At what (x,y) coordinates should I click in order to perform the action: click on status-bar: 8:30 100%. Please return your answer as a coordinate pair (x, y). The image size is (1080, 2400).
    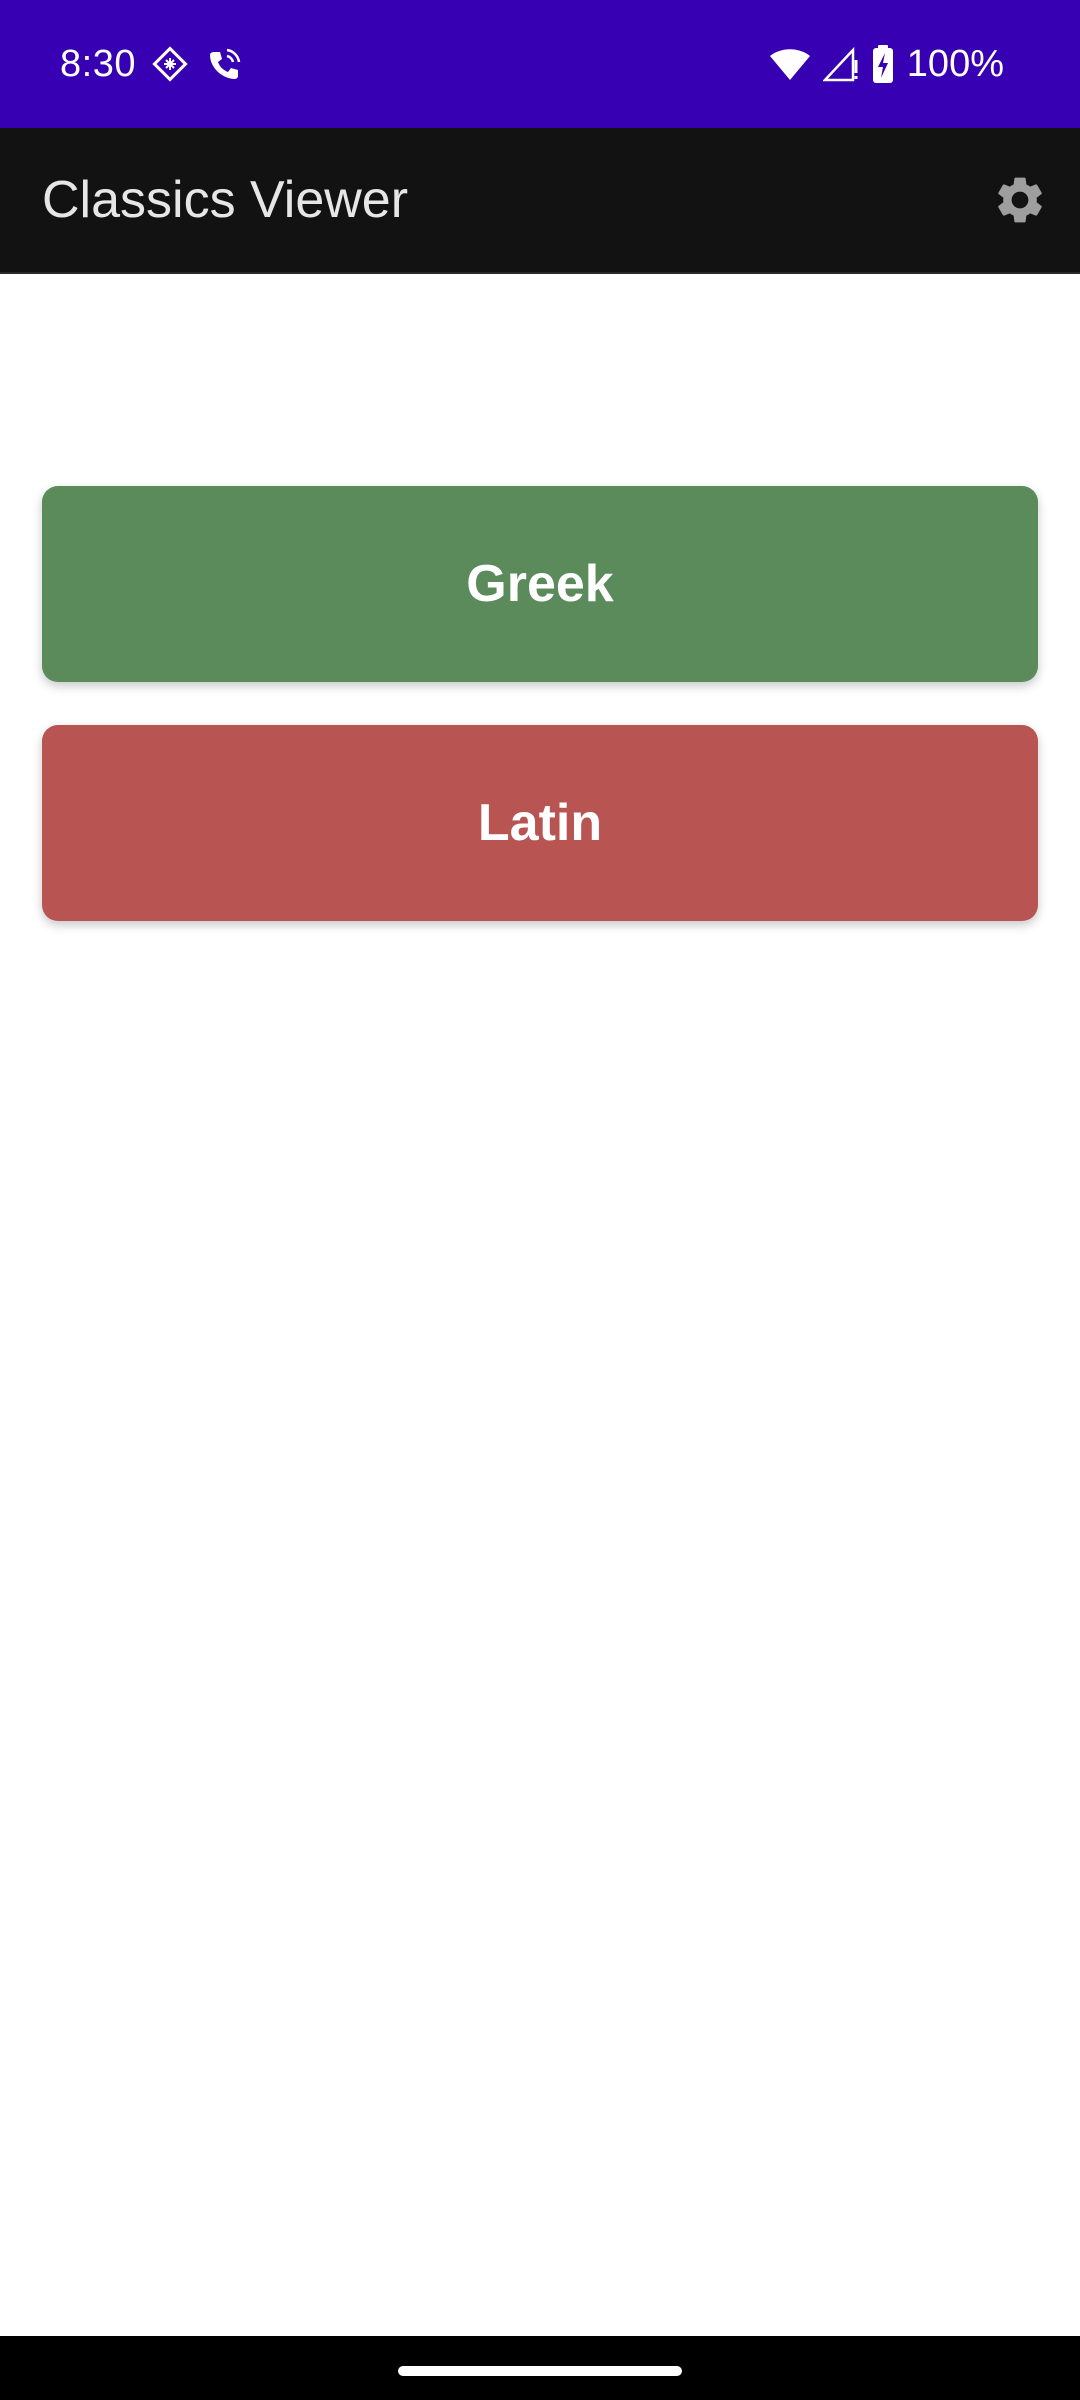
    Looking at the image, I should click on (540, 64).